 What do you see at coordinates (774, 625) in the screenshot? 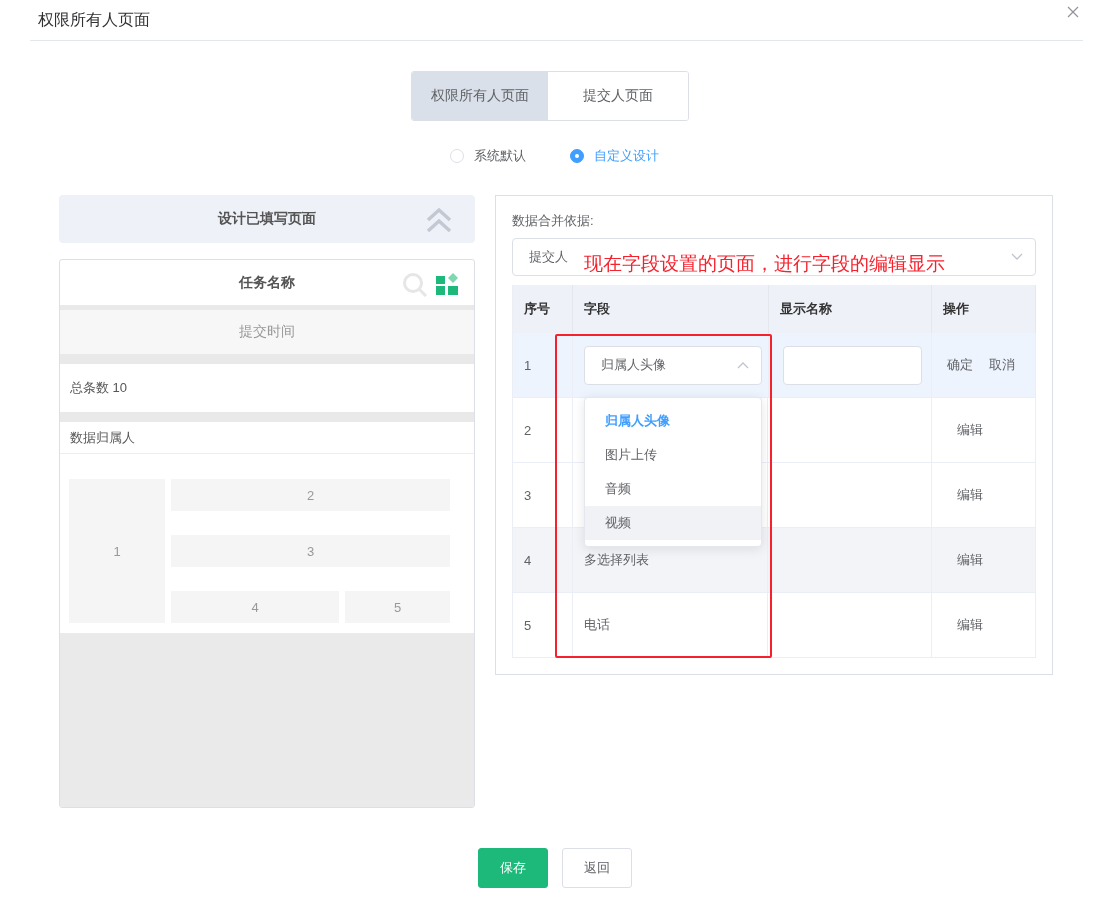
I see `table-row: 5 电话 编辑` at bounding box center [774, 625].